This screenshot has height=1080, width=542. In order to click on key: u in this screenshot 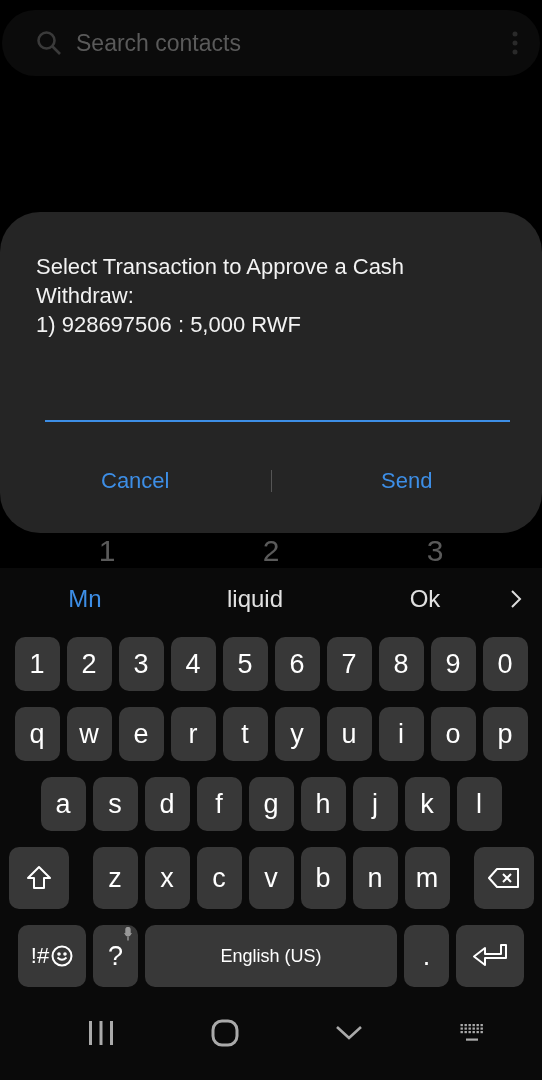, I will do `click(349, 734)`.